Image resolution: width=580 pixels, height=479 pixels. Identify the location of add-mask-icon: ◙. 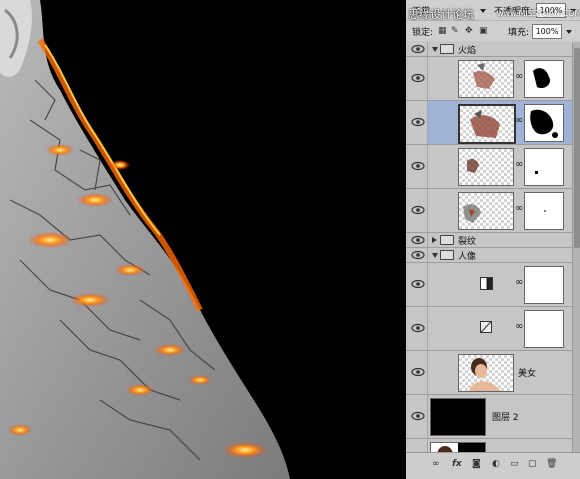
(476, 464).